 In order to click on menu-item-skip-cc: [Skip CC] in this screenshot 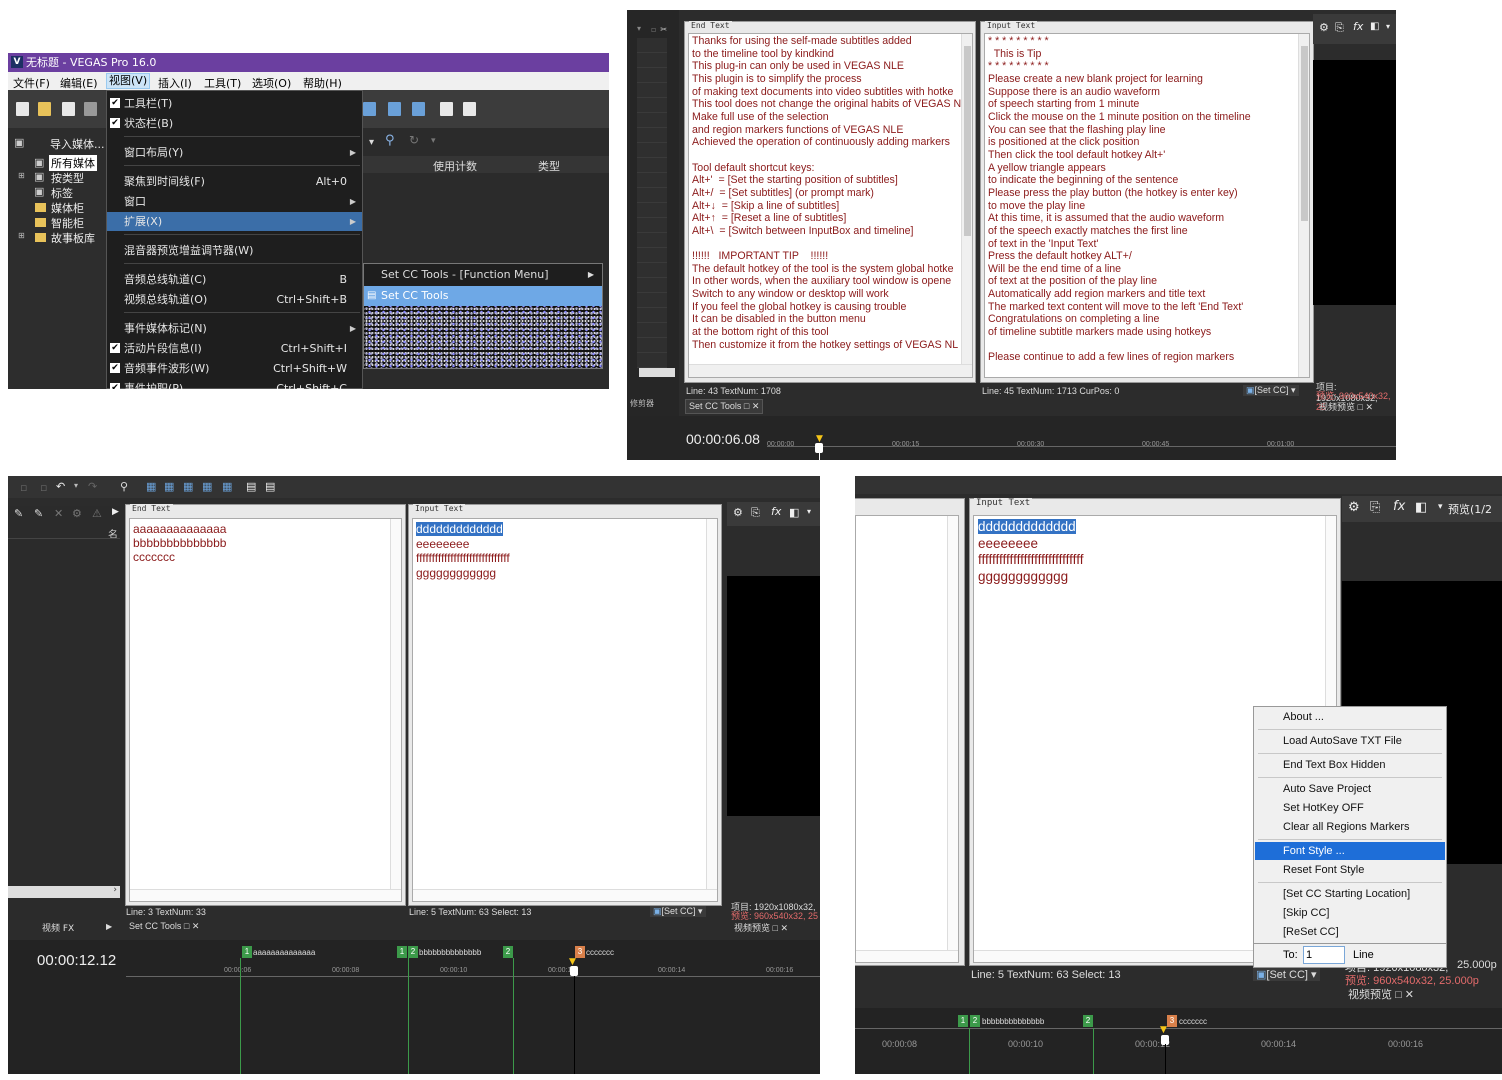, I will do `click(1350, 913)`.